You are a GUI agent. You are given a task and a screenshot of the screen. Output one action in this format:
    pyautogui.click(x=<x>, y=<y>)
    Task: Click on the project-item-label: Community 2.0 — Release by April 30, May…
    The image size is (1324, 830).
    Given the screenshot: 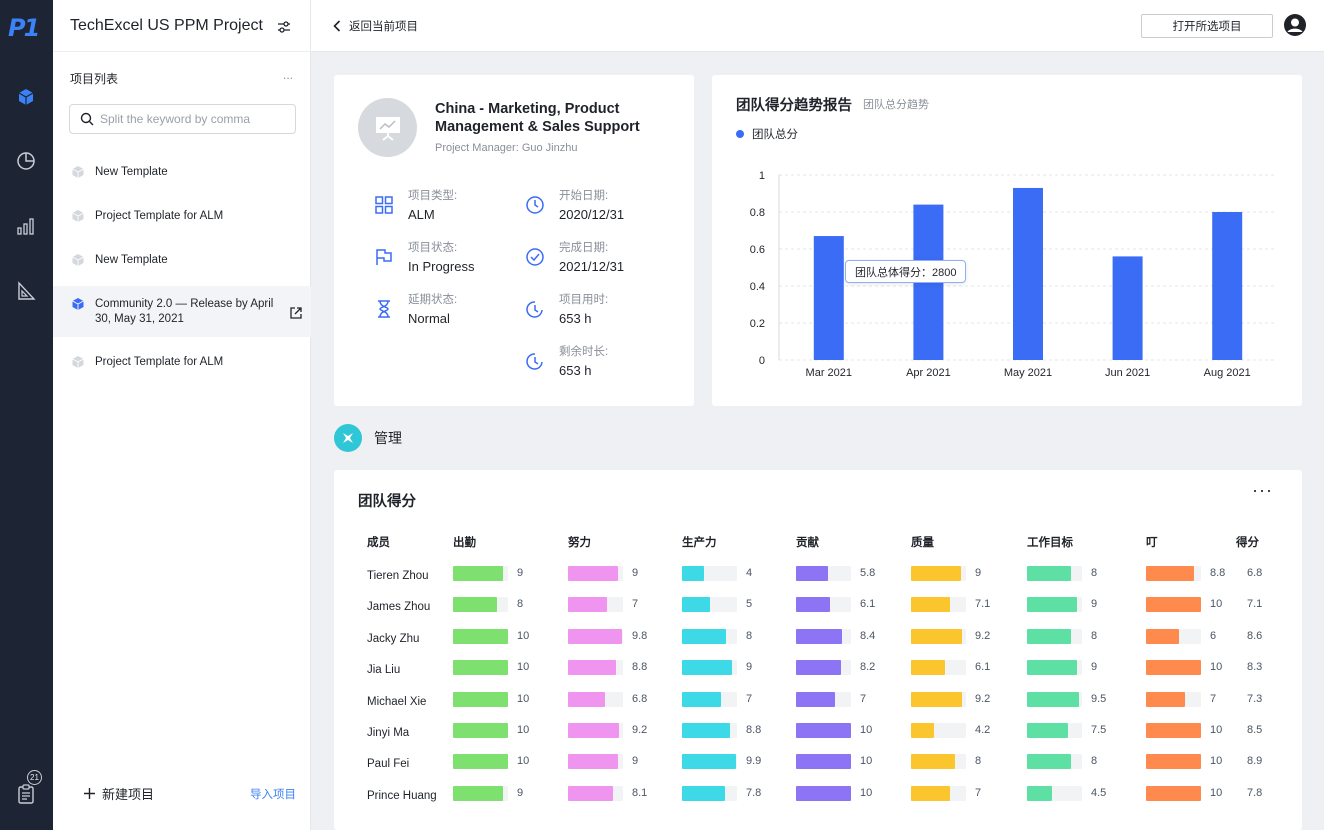 What is the action you would take?
    pyautogui.click(x=184, y=311)
    